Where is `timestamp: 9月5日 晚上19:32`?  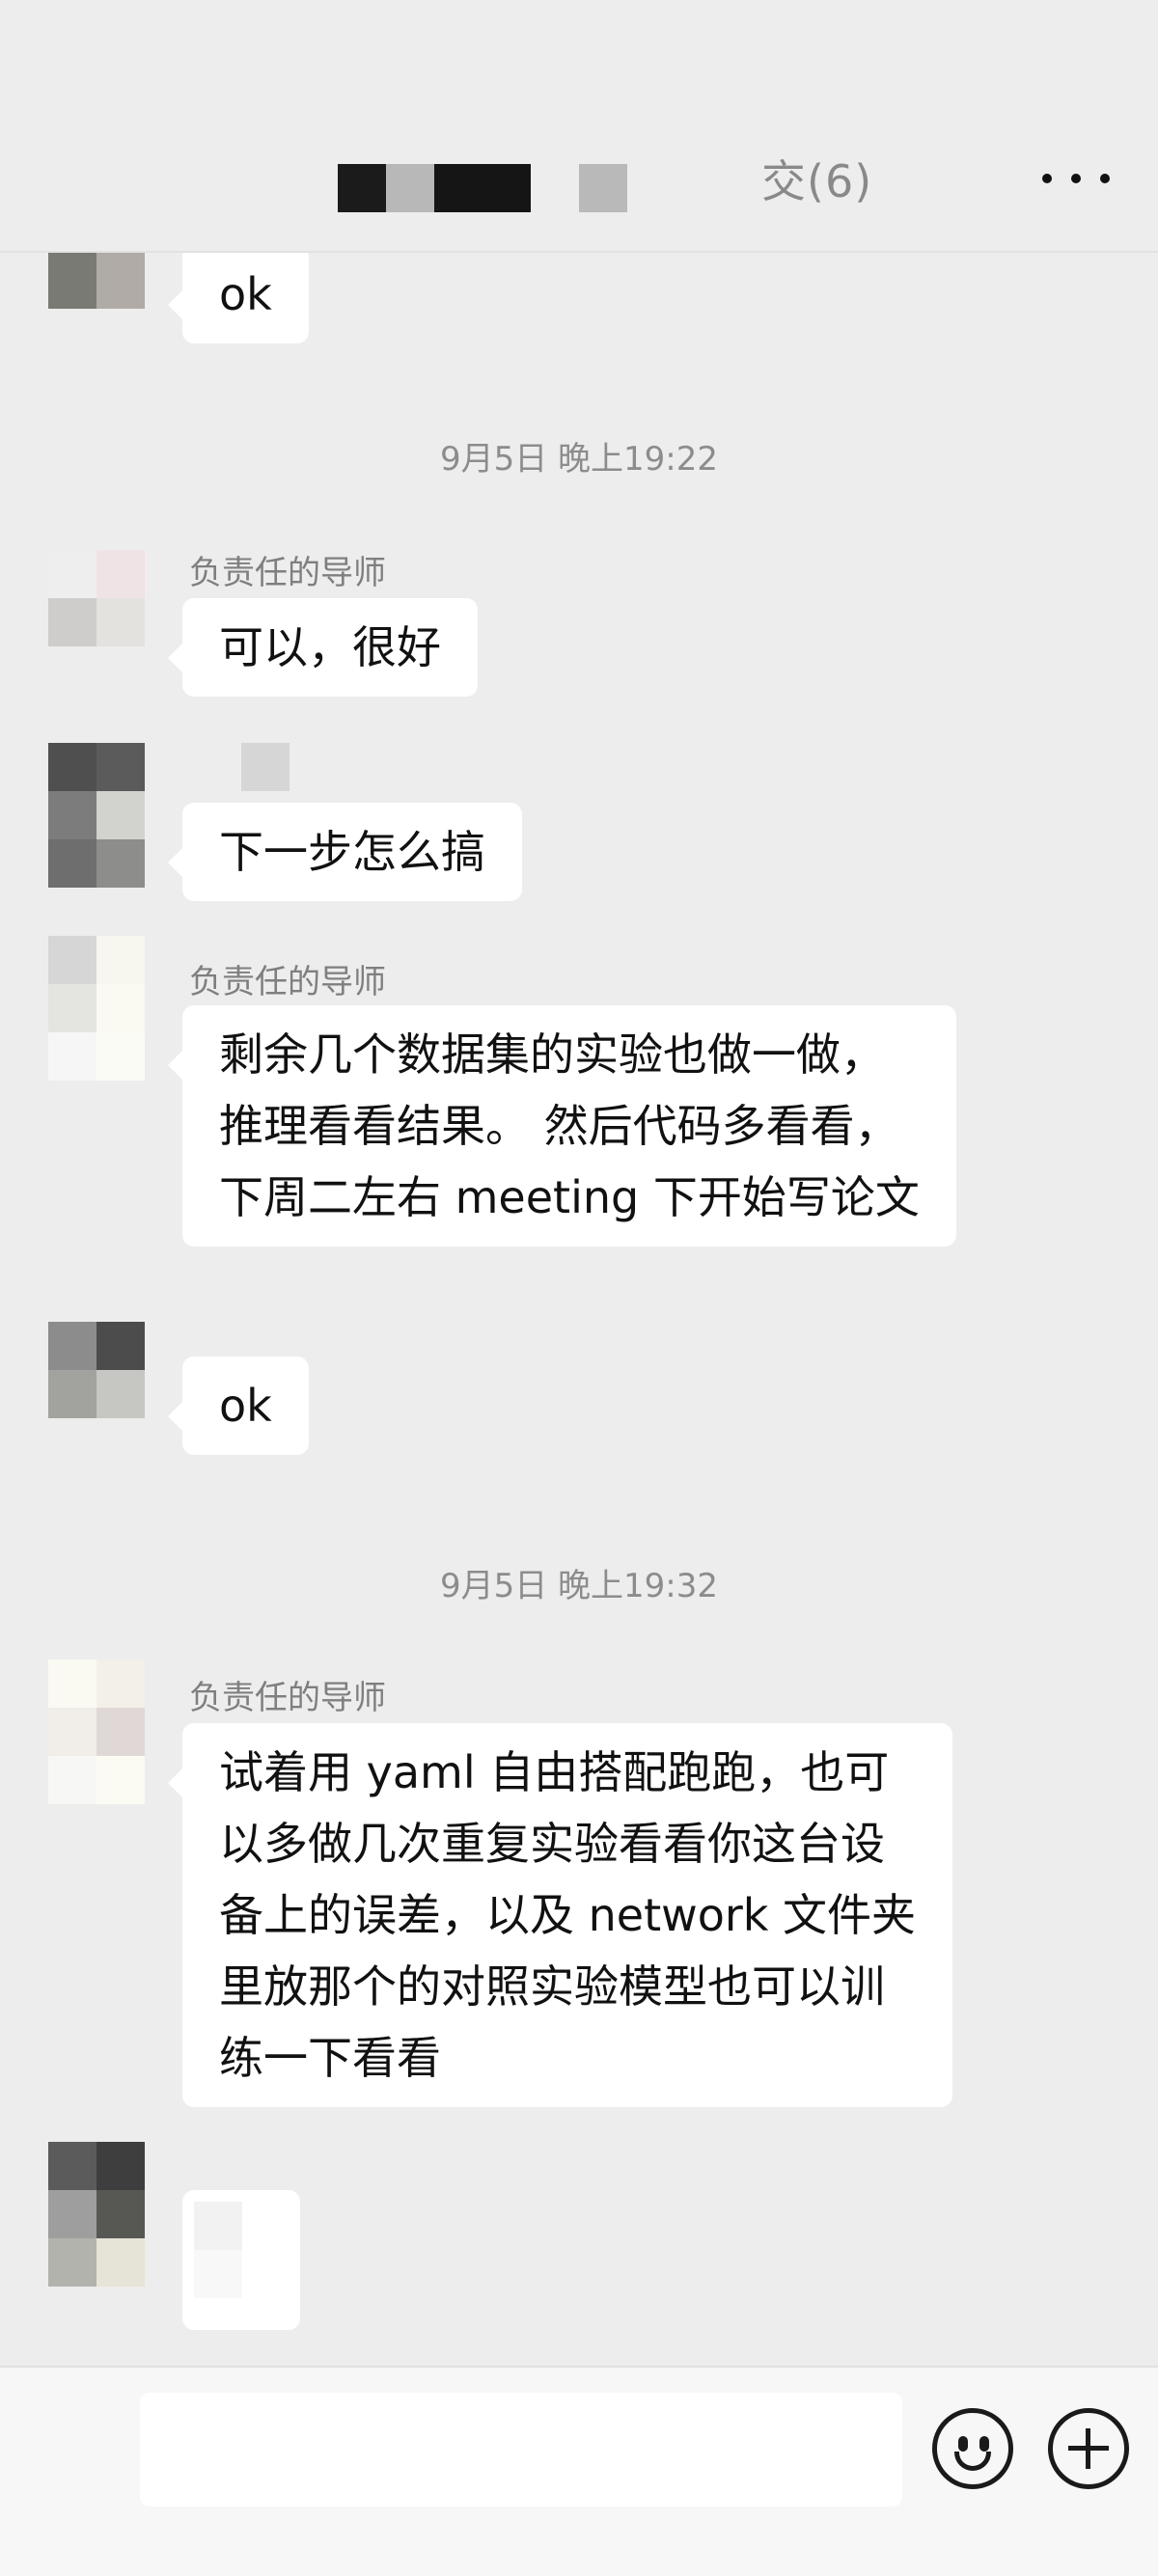 timestamp: 9月5日 晚上19:32 is located at coordinates (579, 1586).